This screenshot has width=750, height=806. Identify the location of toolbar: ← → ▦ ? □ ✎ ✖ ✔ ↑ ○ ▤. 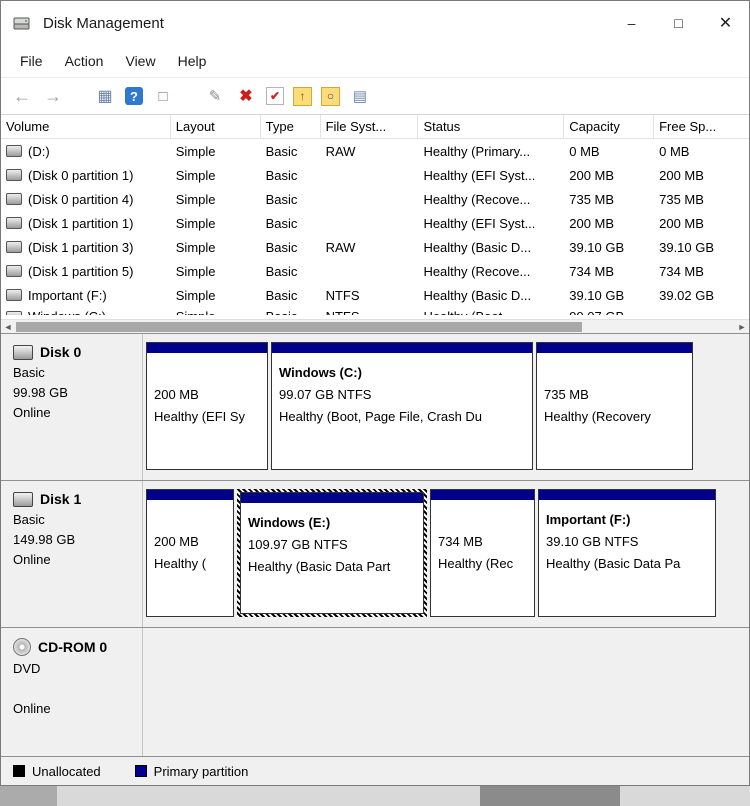
(375, 96).